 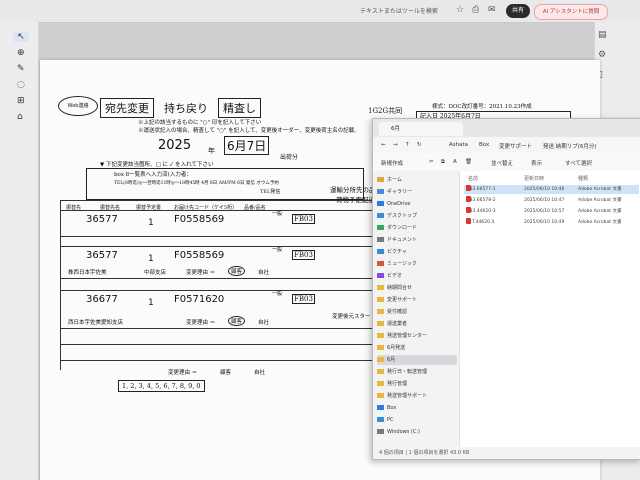 What do you see at coordinates (518, 11) in the screenshot?
I see `share-button: 共有` at bounding box center [518, 11].